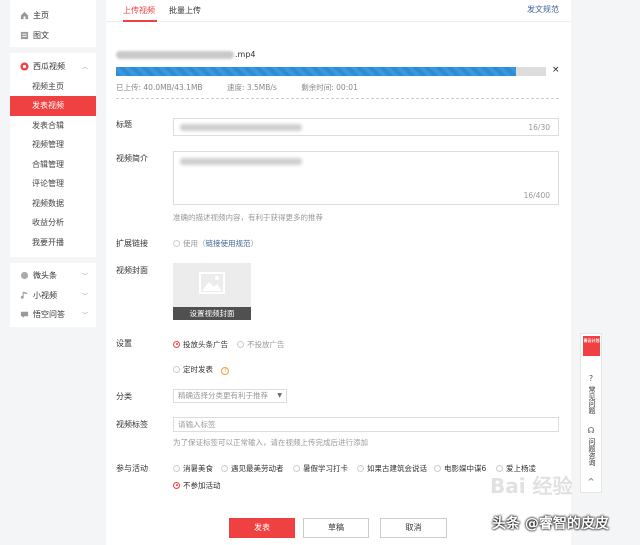 The height and width of the screenshot is (545, 640). What do you see at coordinates (241, 127) in the screenshot?
I see `redacted-title` at bounding box center [241, 127].